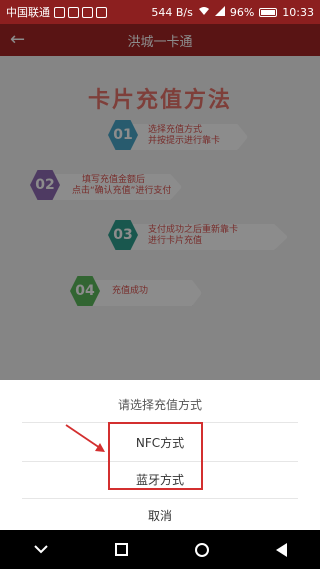 Image resolution: width=320 pixels, height=569 pixels. I want to click on network-speed: 544 B/s, so click(172, 12).